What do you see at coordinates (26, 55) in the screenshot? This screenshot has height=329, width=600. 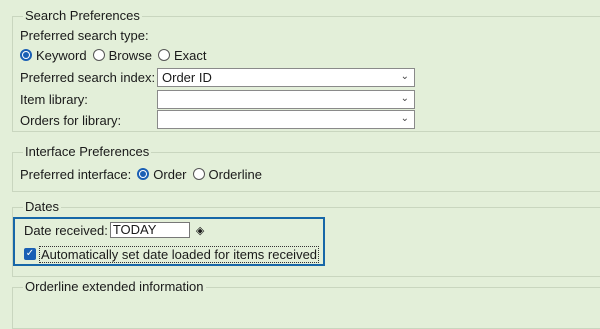 I see `radio-keyword-indicator` at bounding box center [26, 55].